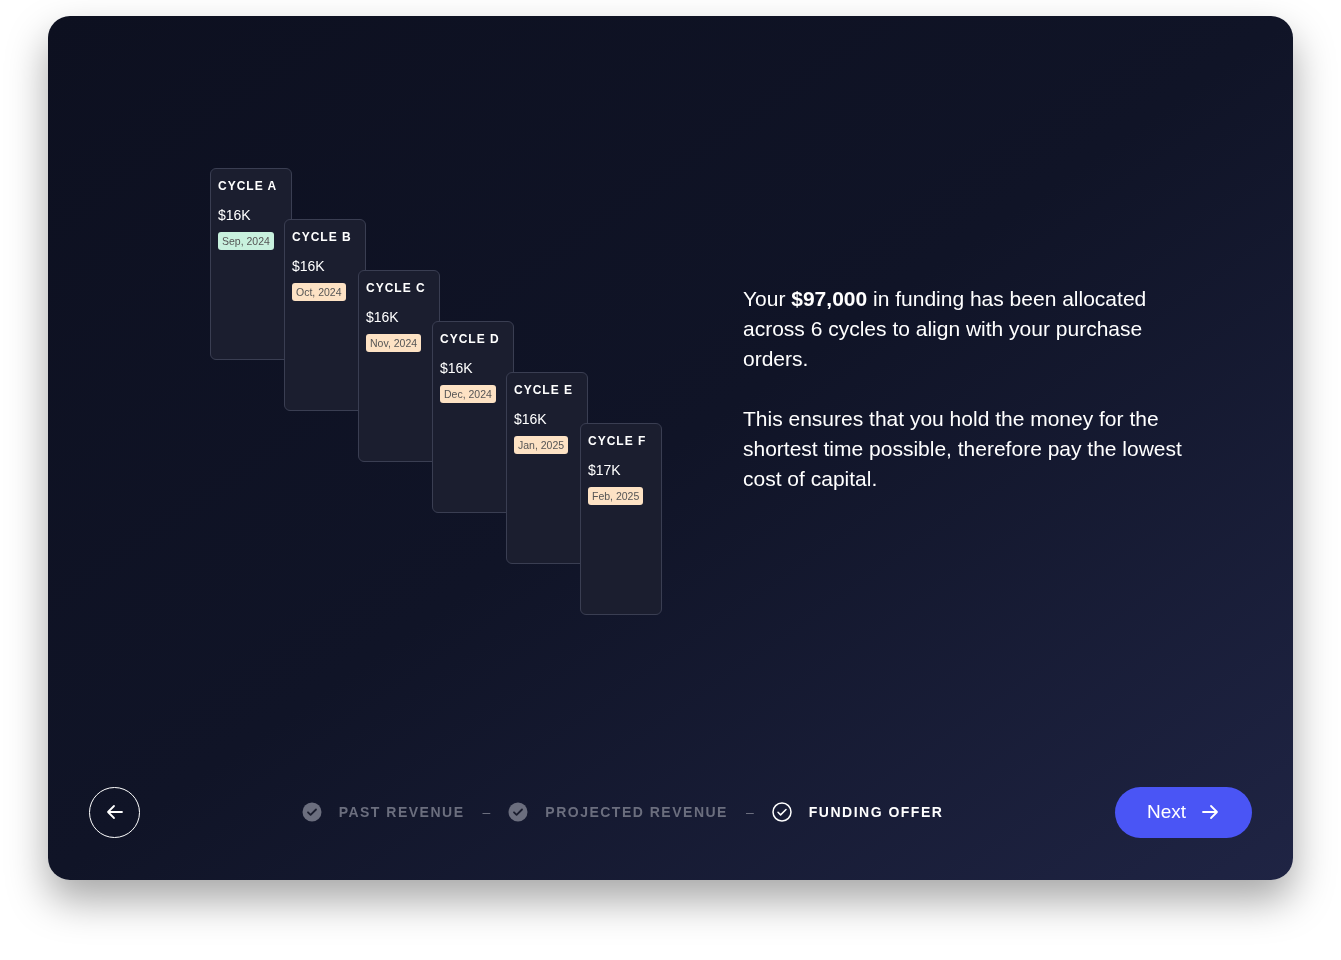  Describe the element at coordinates (114, 812) in the screenshot. I see `arrow-left-icon` at that location.